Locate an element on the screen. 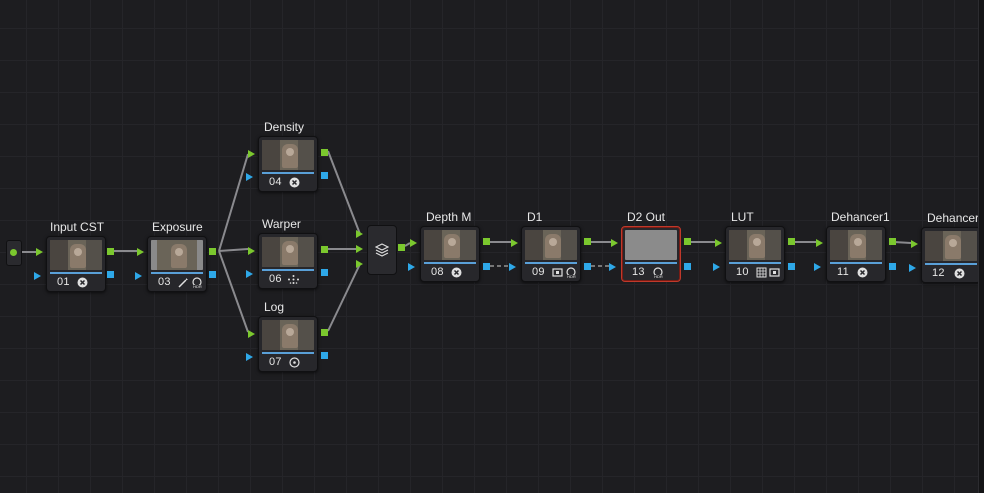  node-06-rgb-input is located at coordinates (251, 251).